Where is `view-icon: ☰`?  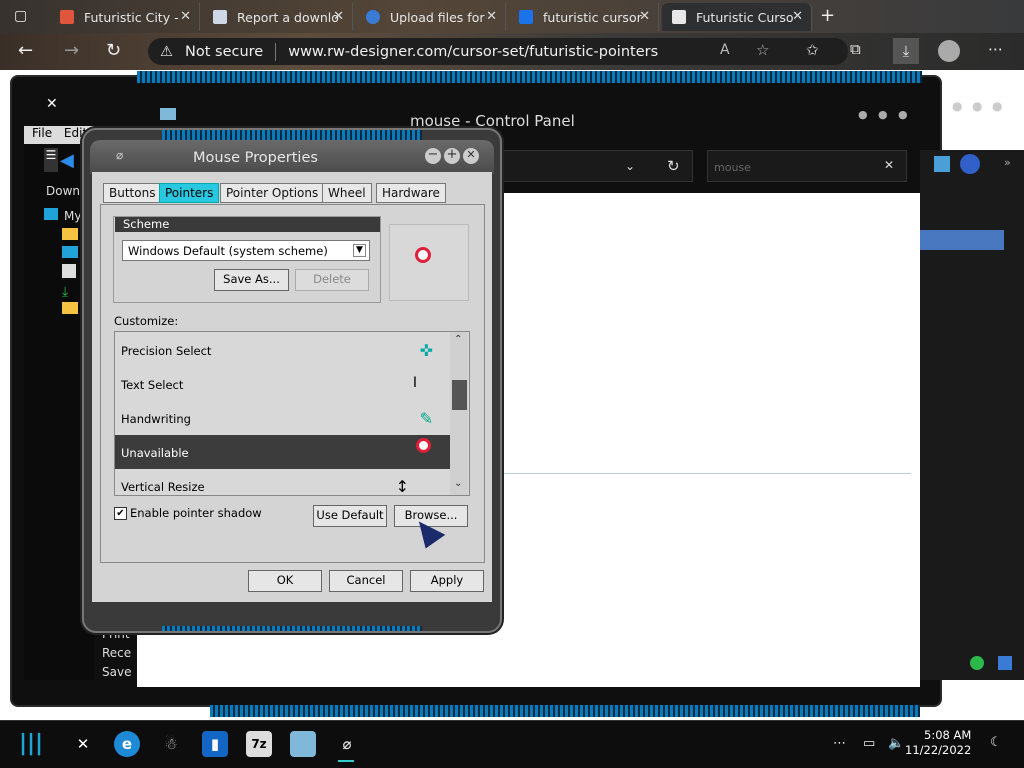
view-icon: ☰ is located at coordinates (51, 160).